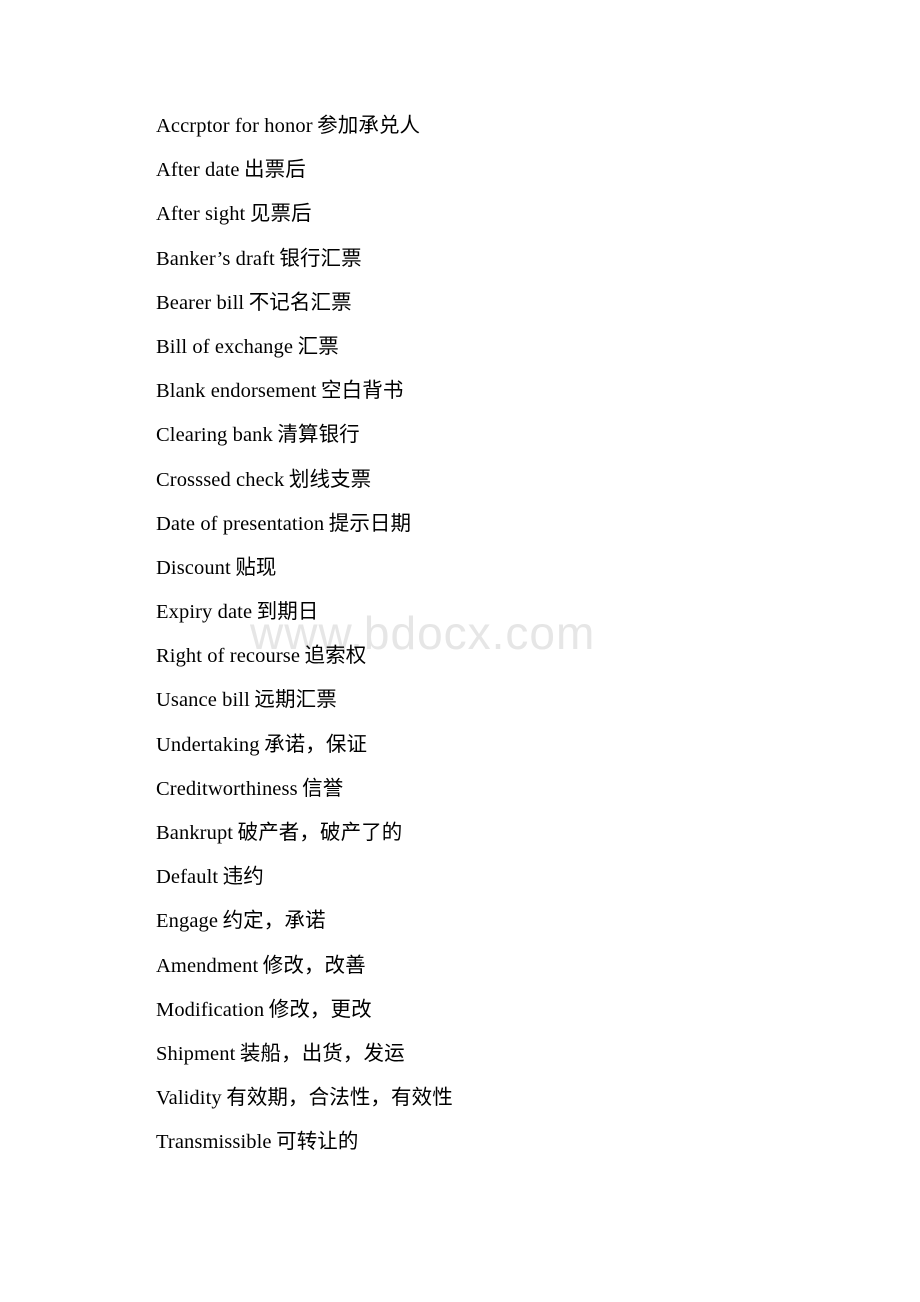  I want to click on glossary-entry: Crosssed check 划线支票, so click(518, 480).